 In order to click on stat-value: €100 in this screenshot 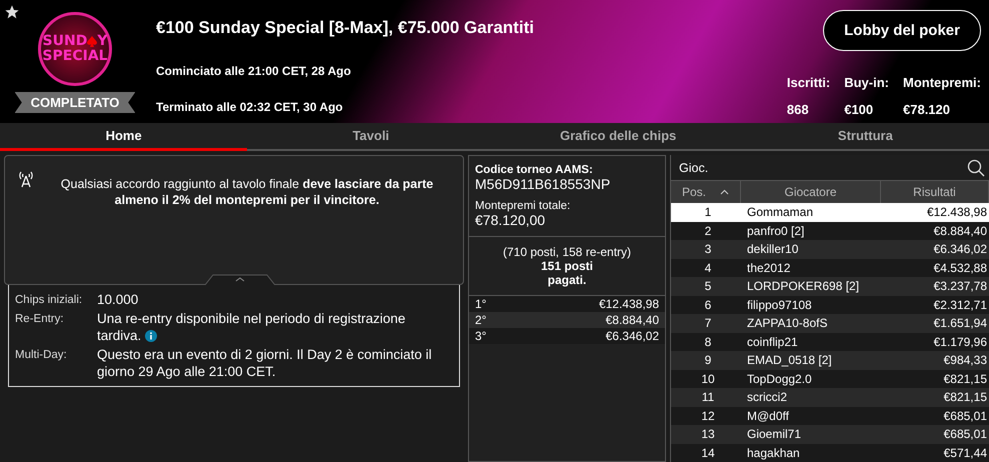, I will do `click(859, 109)`.